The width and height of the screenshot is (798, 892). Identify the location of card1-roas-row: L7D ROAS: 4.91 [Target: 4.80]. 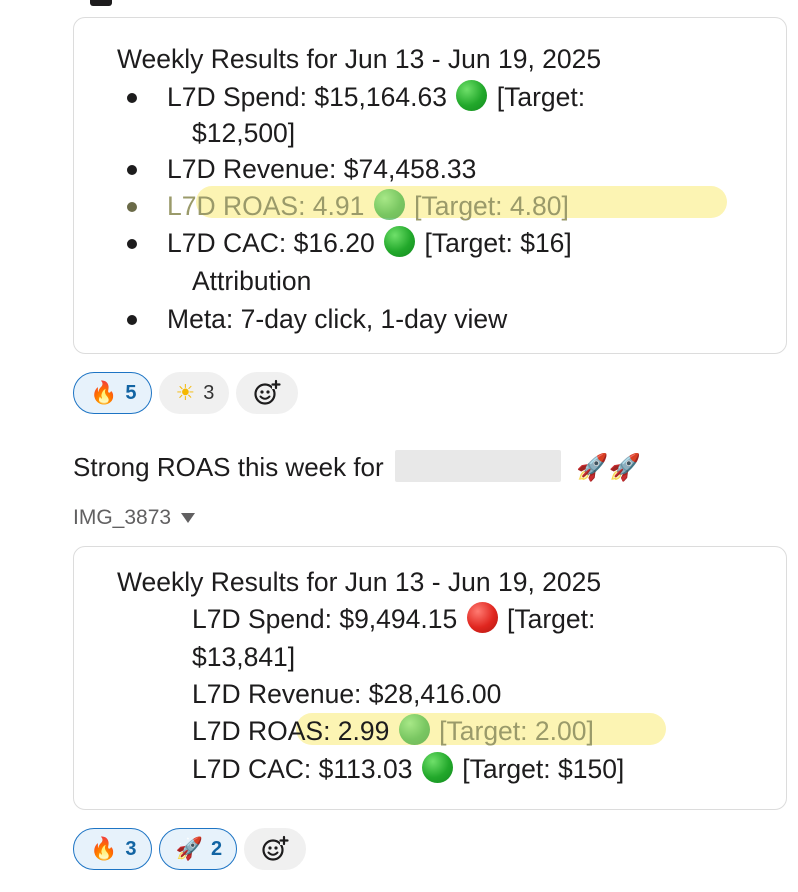
(348, 206).